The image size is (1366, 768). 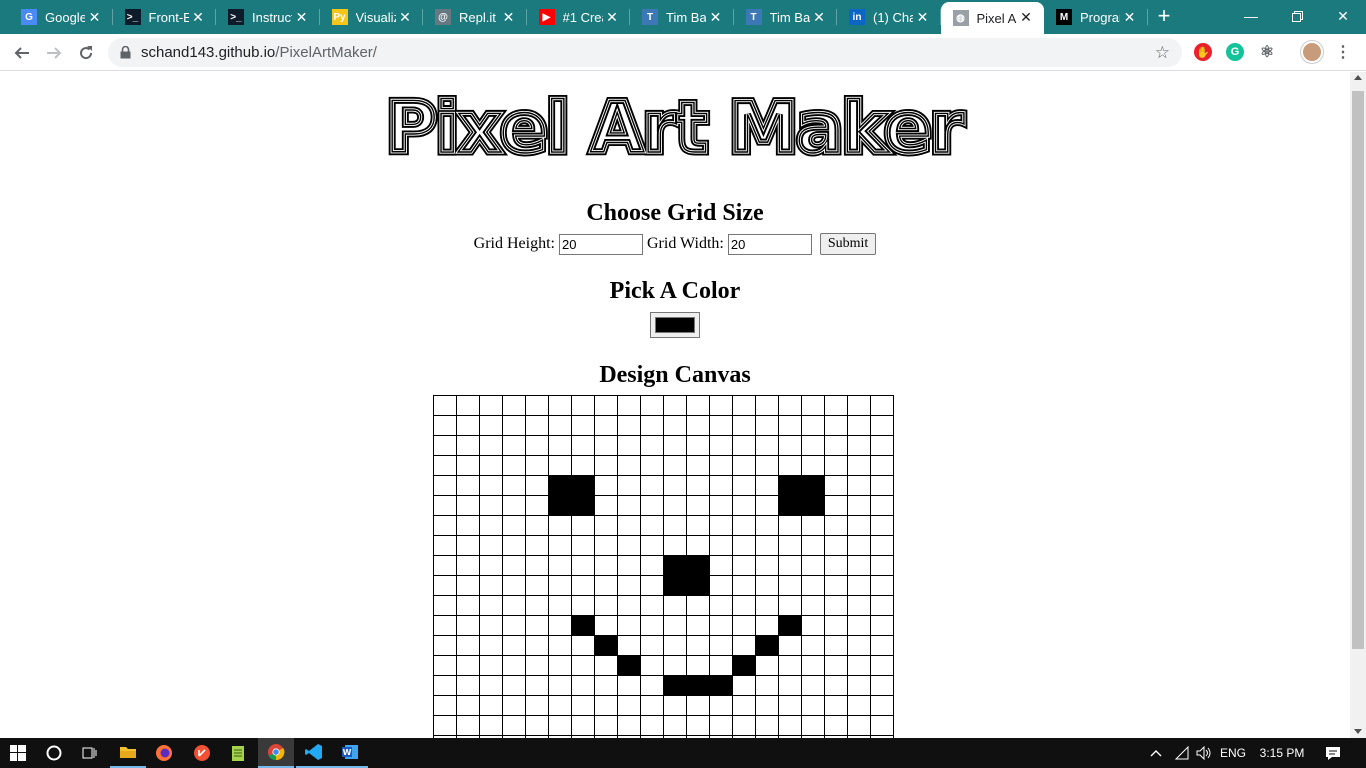 What do you see at coordinates (645, 52) in the screenshot?
I see `address-bar: schand143.github.io/PixelArtMaker/ ☆` at bounding box center [645, 52].